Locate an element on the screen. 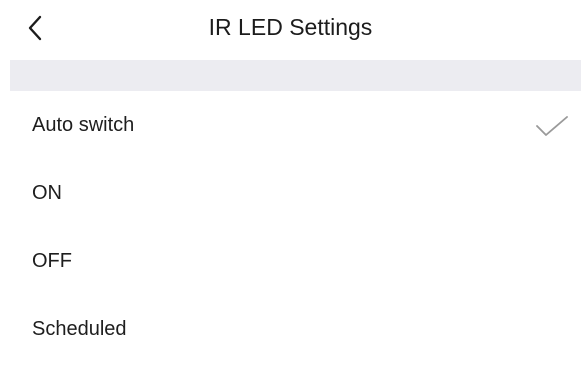  option-label: ON is located at coordinates (47, 193).